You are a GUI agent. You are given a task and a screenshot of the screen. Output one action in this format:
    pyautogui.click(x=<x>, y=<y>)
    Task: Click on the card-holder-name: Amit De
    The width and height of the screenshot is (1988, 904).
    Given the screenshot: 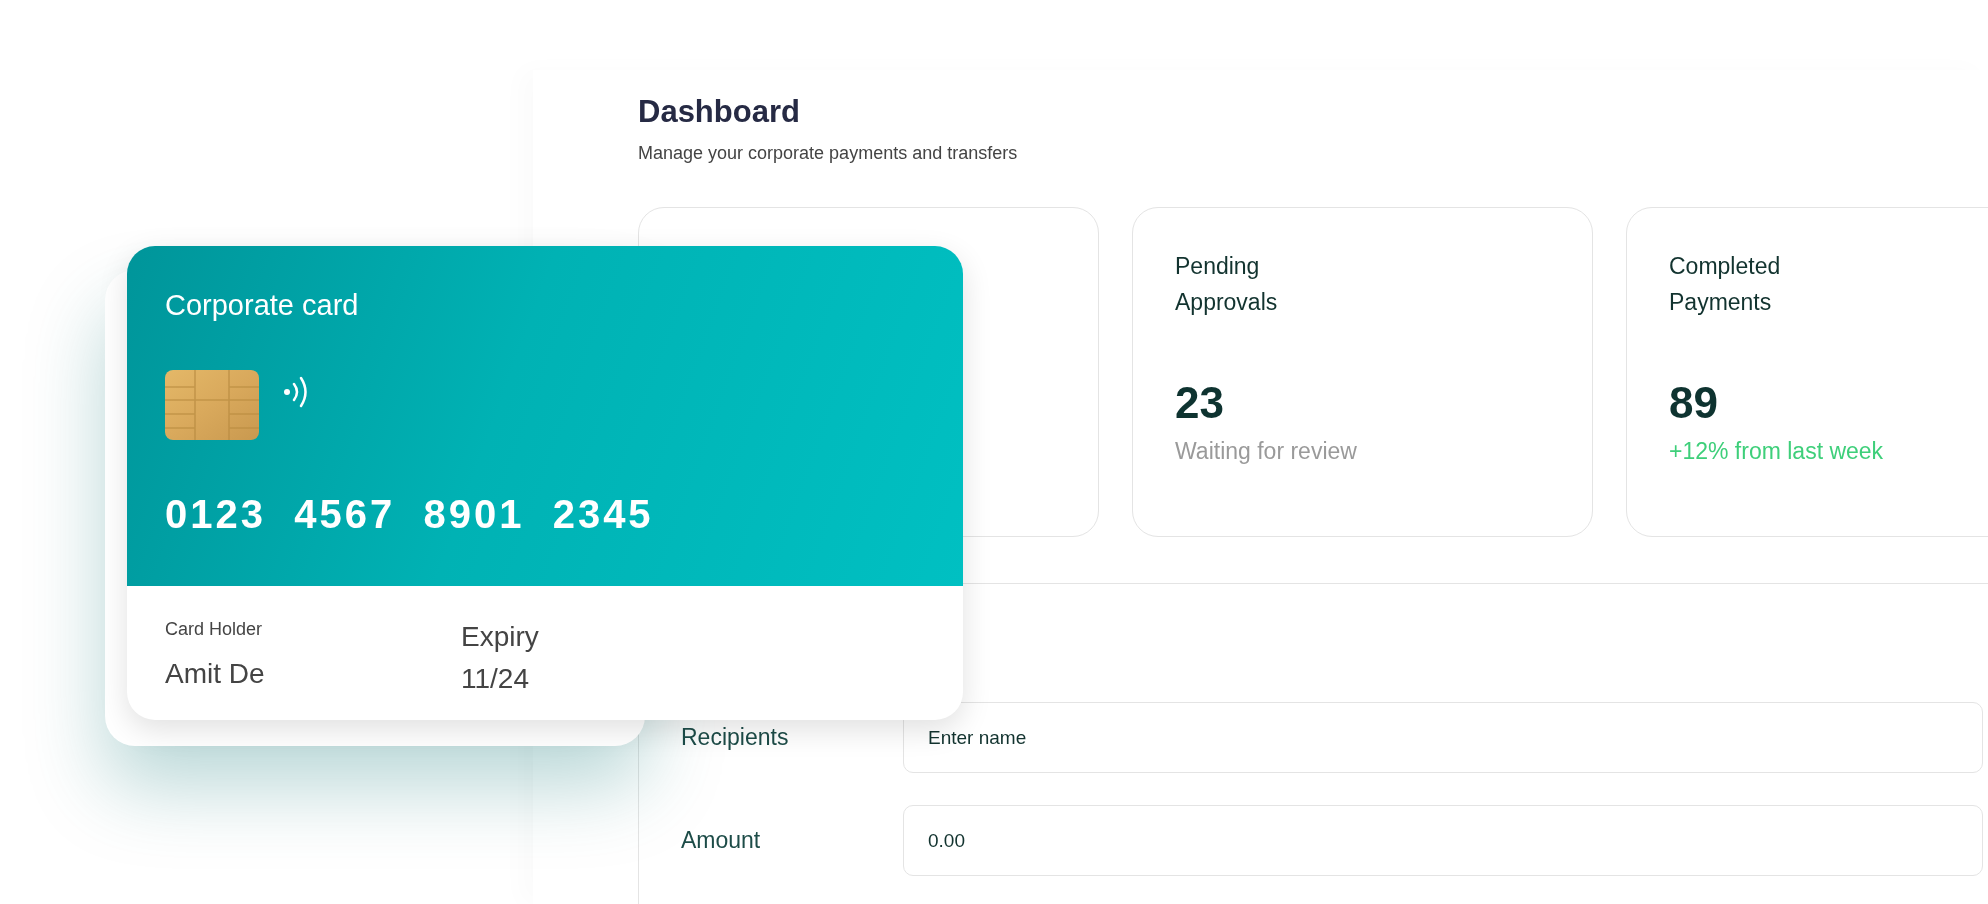 What is the action you would take?
    pyautogui.click(x=215, y=674)
    